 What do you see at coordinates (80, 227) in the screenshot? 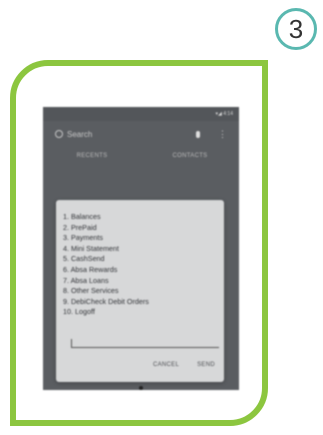
I see `menu-item: 2. PrePaid` at bounding box center [80, 227].